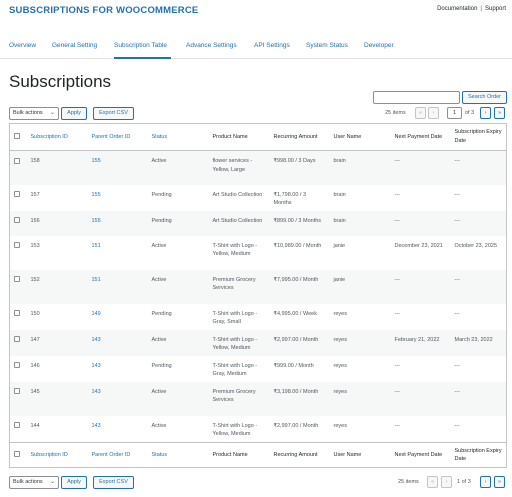 The width and height of the screenshot is (512, 497). I want to click on documentation-link: Documentation, so click(457, 9).